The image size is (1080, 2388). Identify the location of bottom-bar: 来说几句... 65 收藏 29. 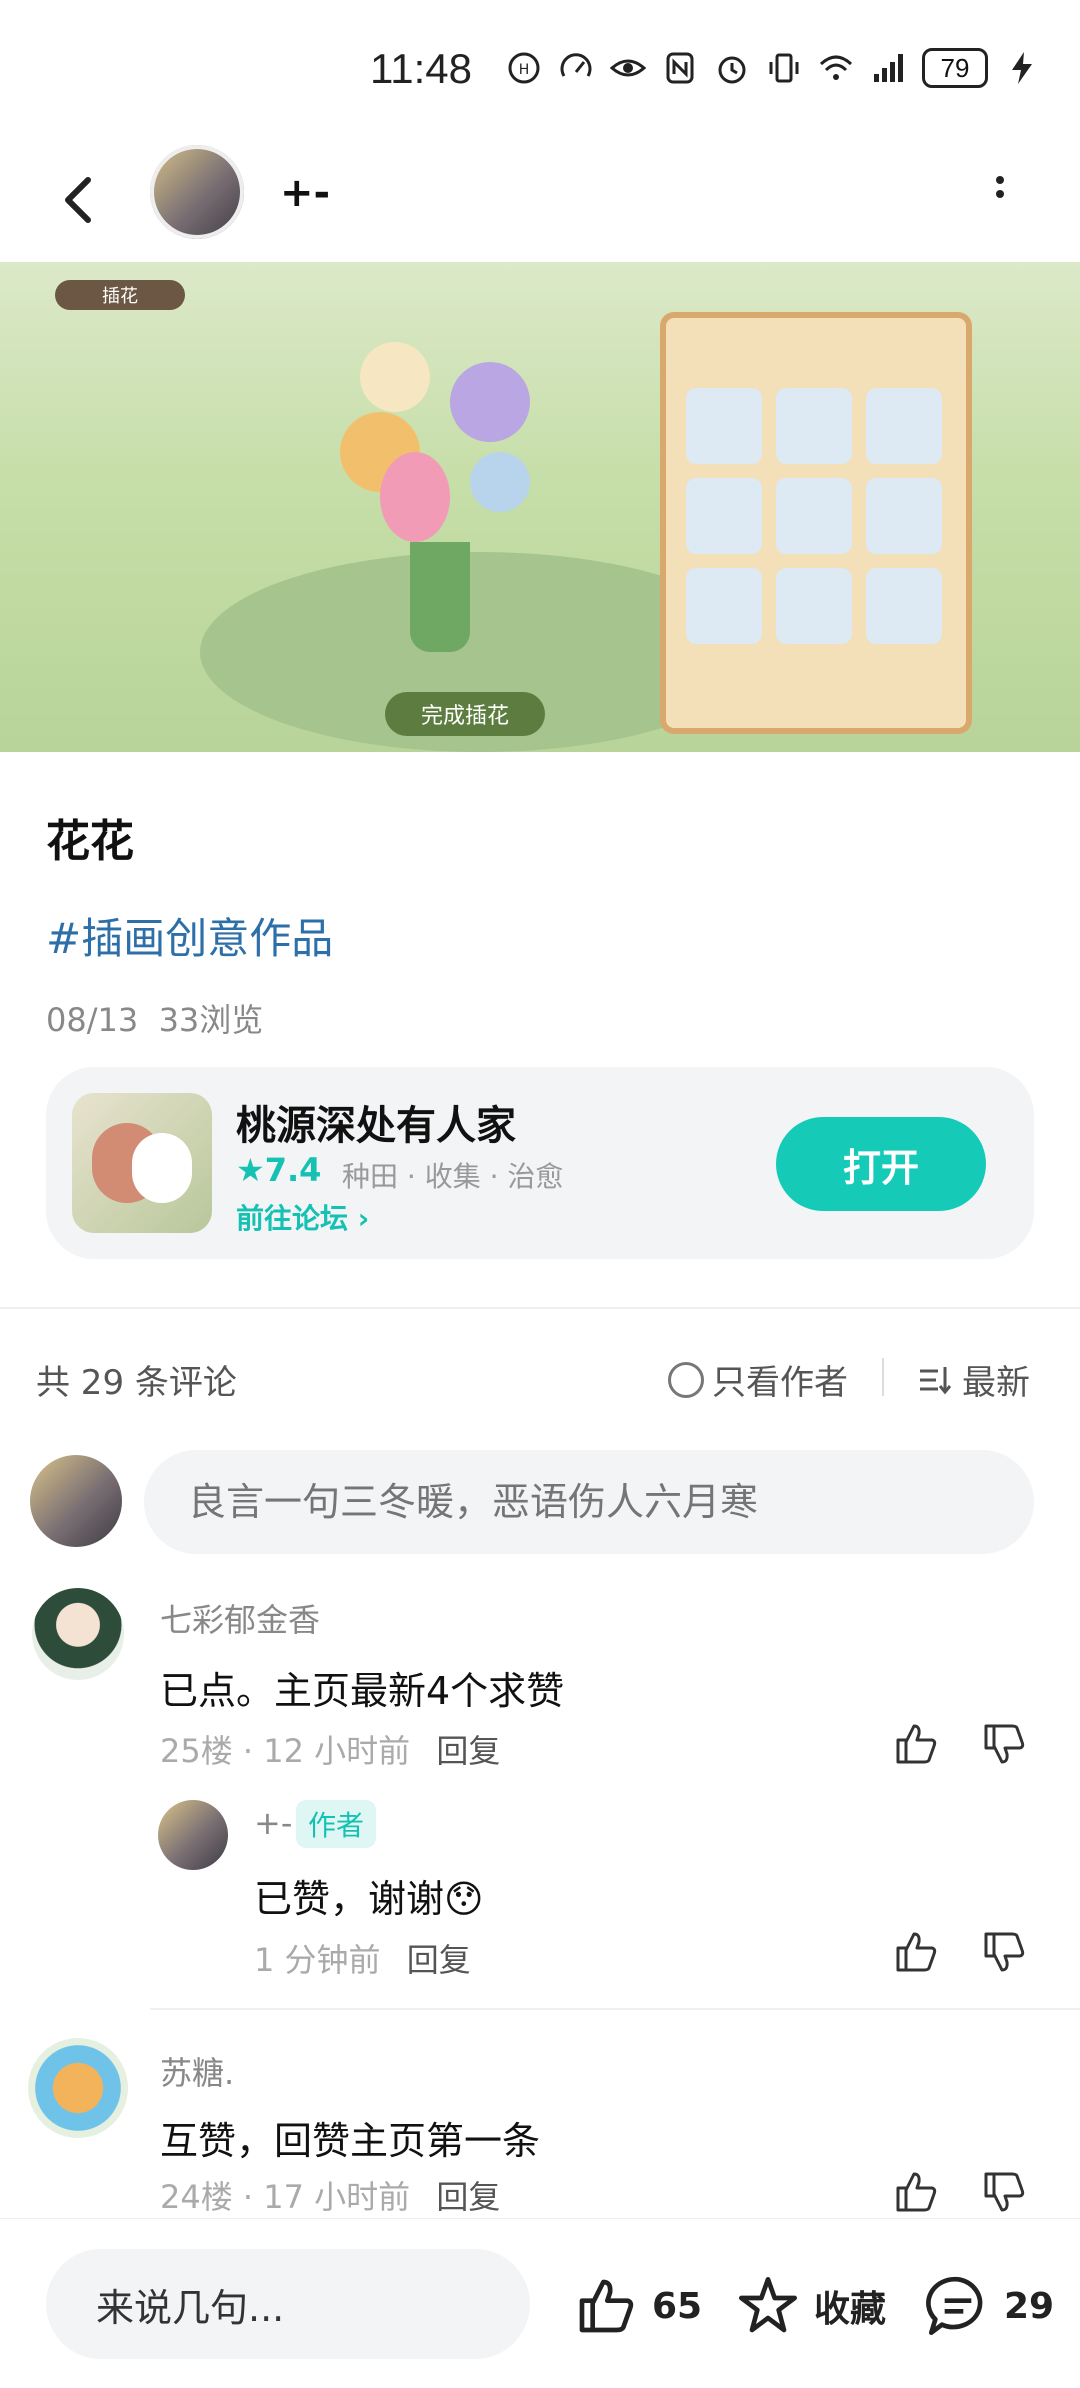
(540, 2303).